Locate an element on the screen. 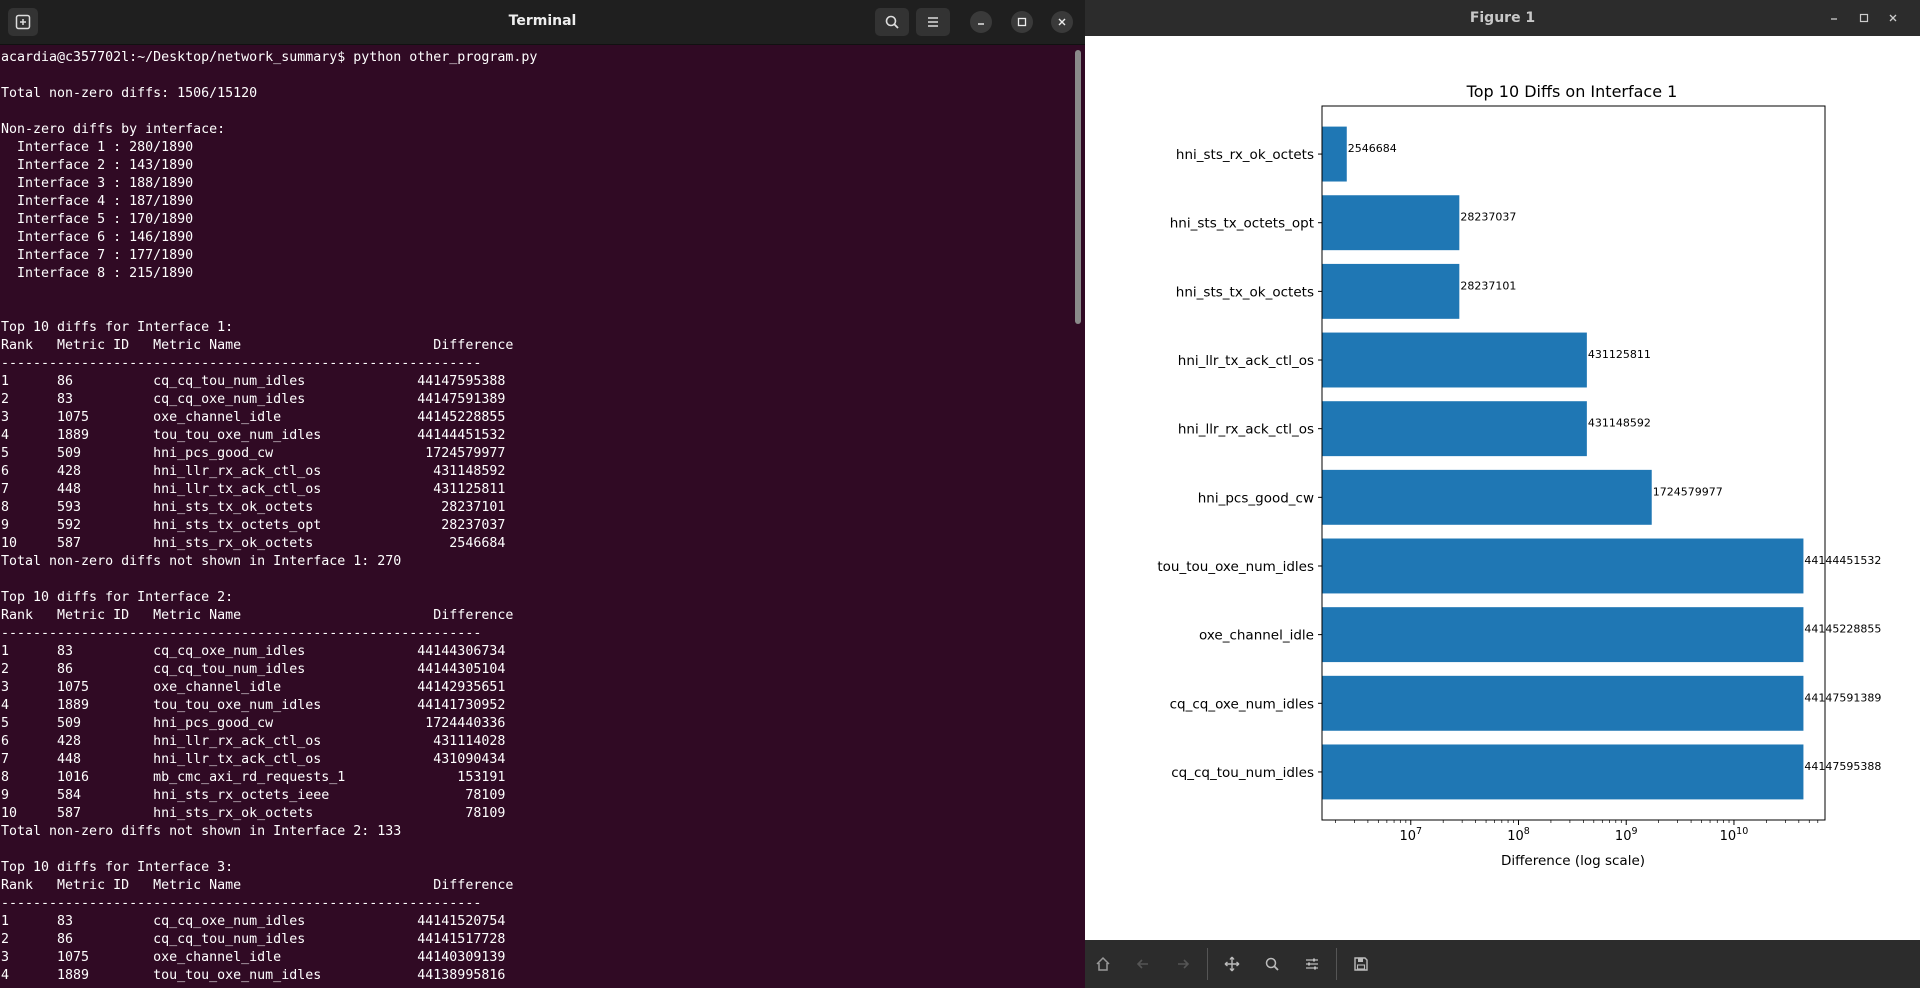 The height and width of the screenshot is (988, 1920). bar-hni_pcs_good_cw is located at coordinates (1487, 497).